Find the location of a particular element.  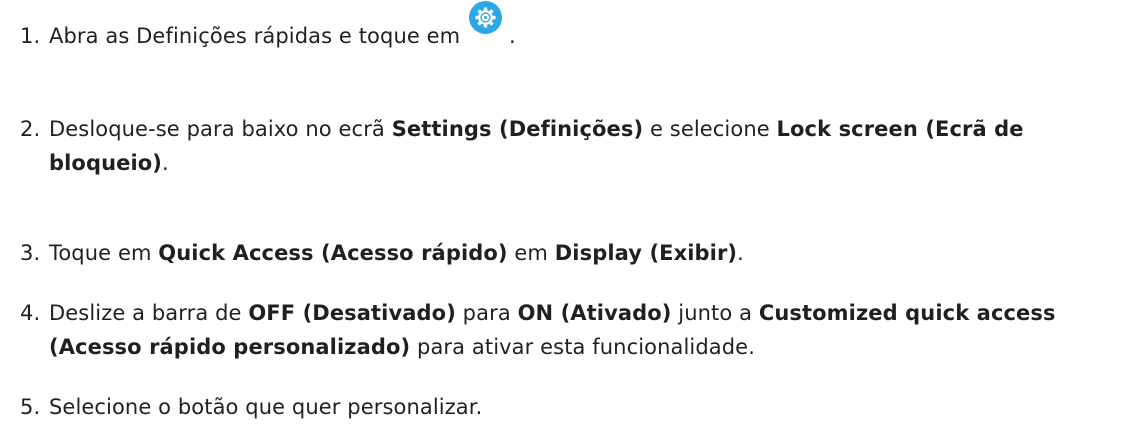

step-text-part: Selecione o botão que quer personalizar. is located at coordinates (266, 407).